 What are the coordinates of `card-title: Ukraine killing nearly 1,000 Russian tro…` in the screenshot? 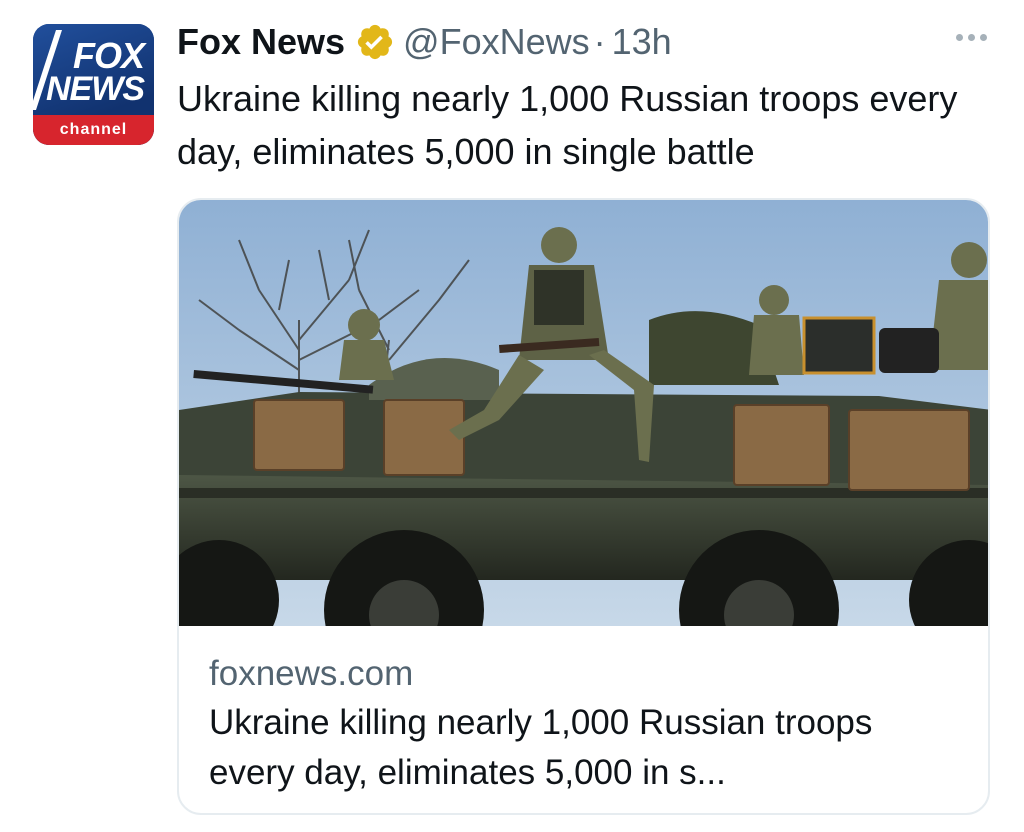 It's located at (541, 747).